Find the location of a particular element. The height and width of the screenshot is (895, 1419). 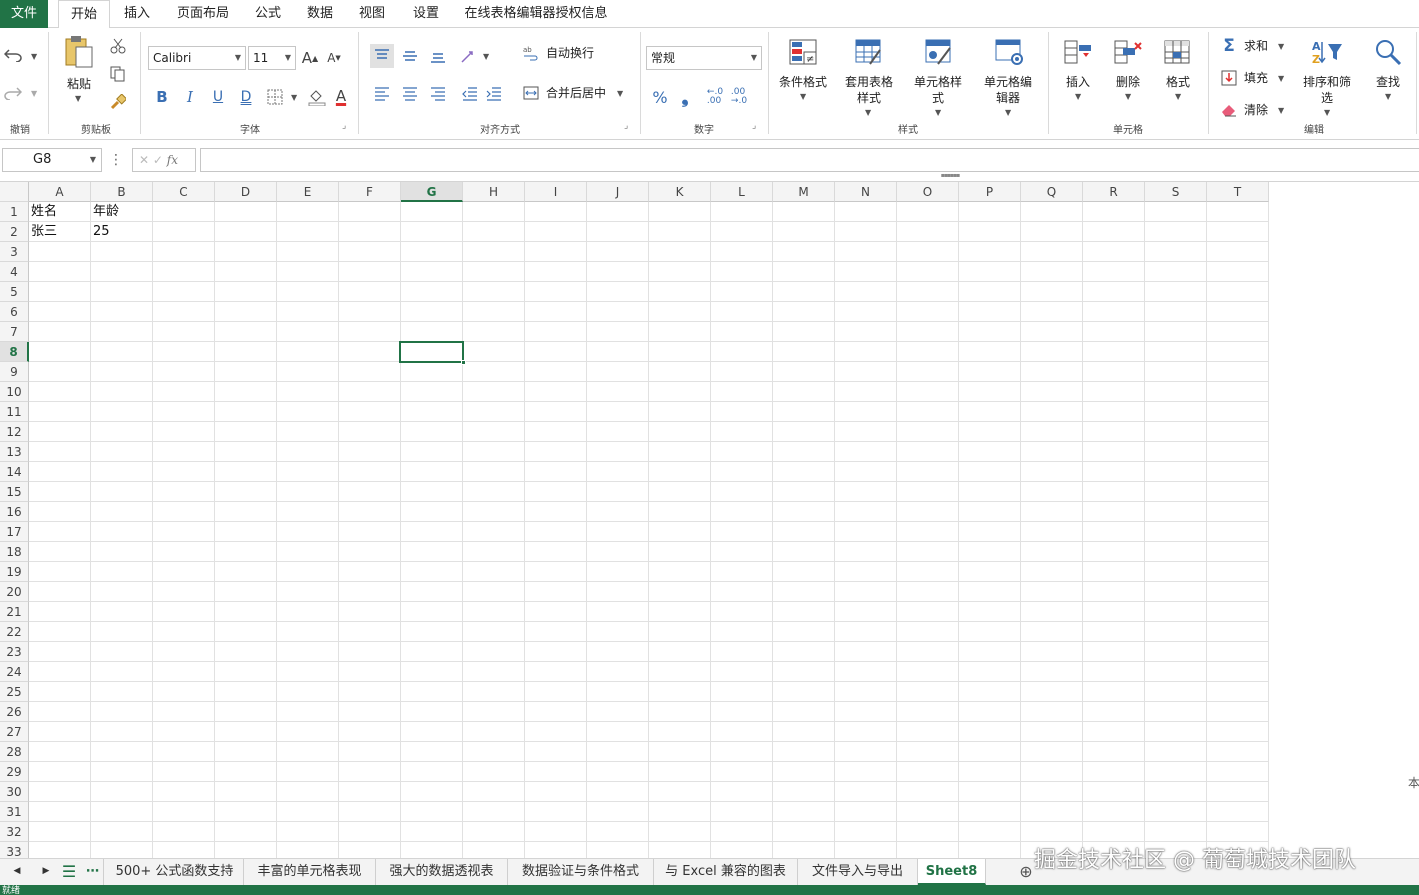

cell-a2: 张三 is located at coordinates (60, 232).